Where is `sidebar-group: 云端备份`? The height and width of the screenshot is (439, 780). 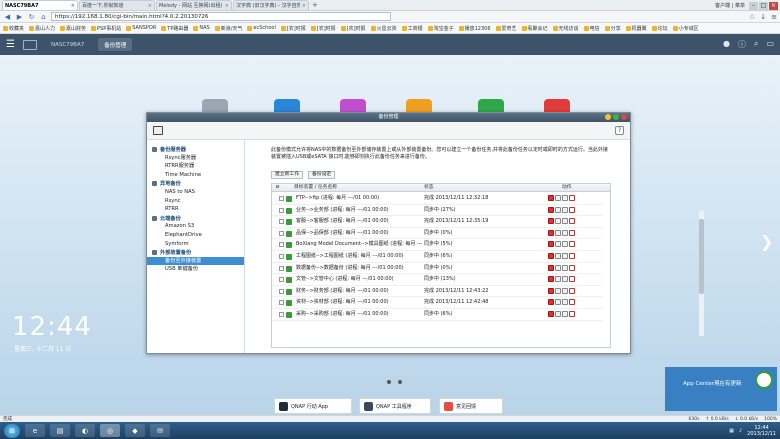 sidebar-group: 云端备份 is located at coordinates (195, 218).